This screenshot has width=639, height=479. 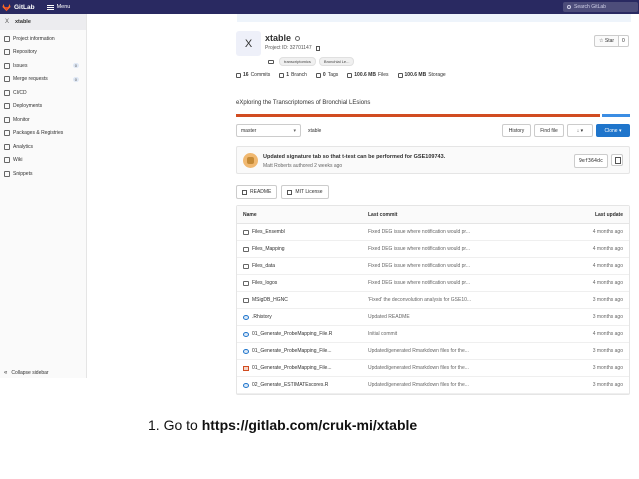 I want to click on sidebar-item-project-information: Project information, so click(x=43, y=39).